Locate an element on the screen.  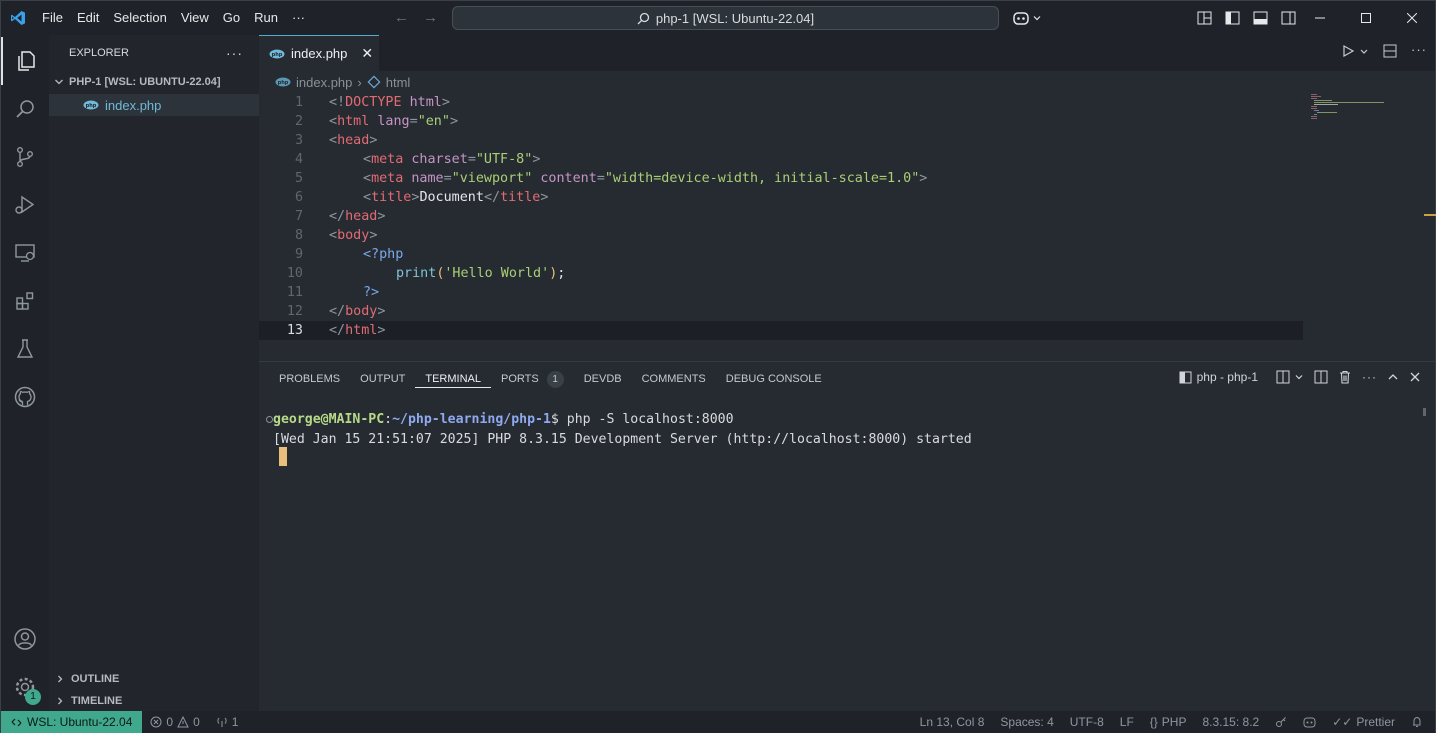
maximize-panel-icon is located at coordinates (1393, 377).